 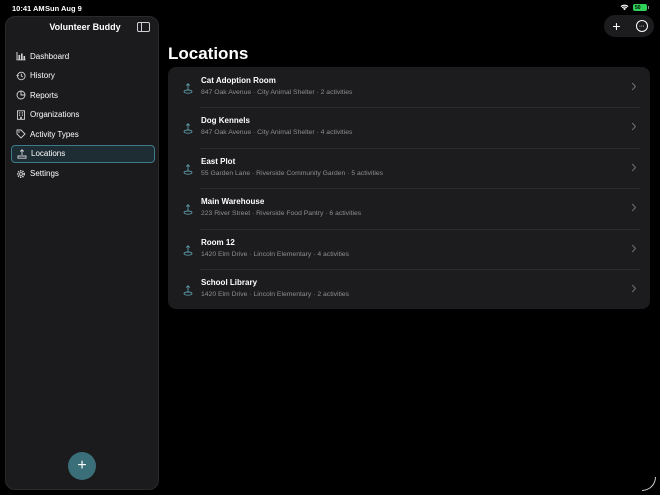 I want to click on sidebar-header: Volunteer Buddy, so click(x=82, y=28).